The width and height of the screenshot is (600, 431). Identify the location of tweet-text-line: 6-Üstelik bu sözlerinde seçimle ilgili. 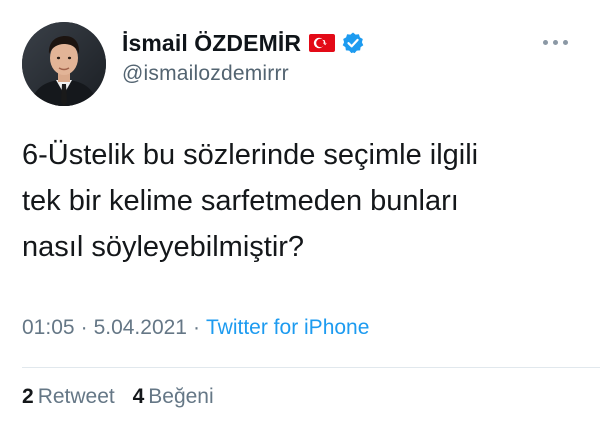
(250, 155).